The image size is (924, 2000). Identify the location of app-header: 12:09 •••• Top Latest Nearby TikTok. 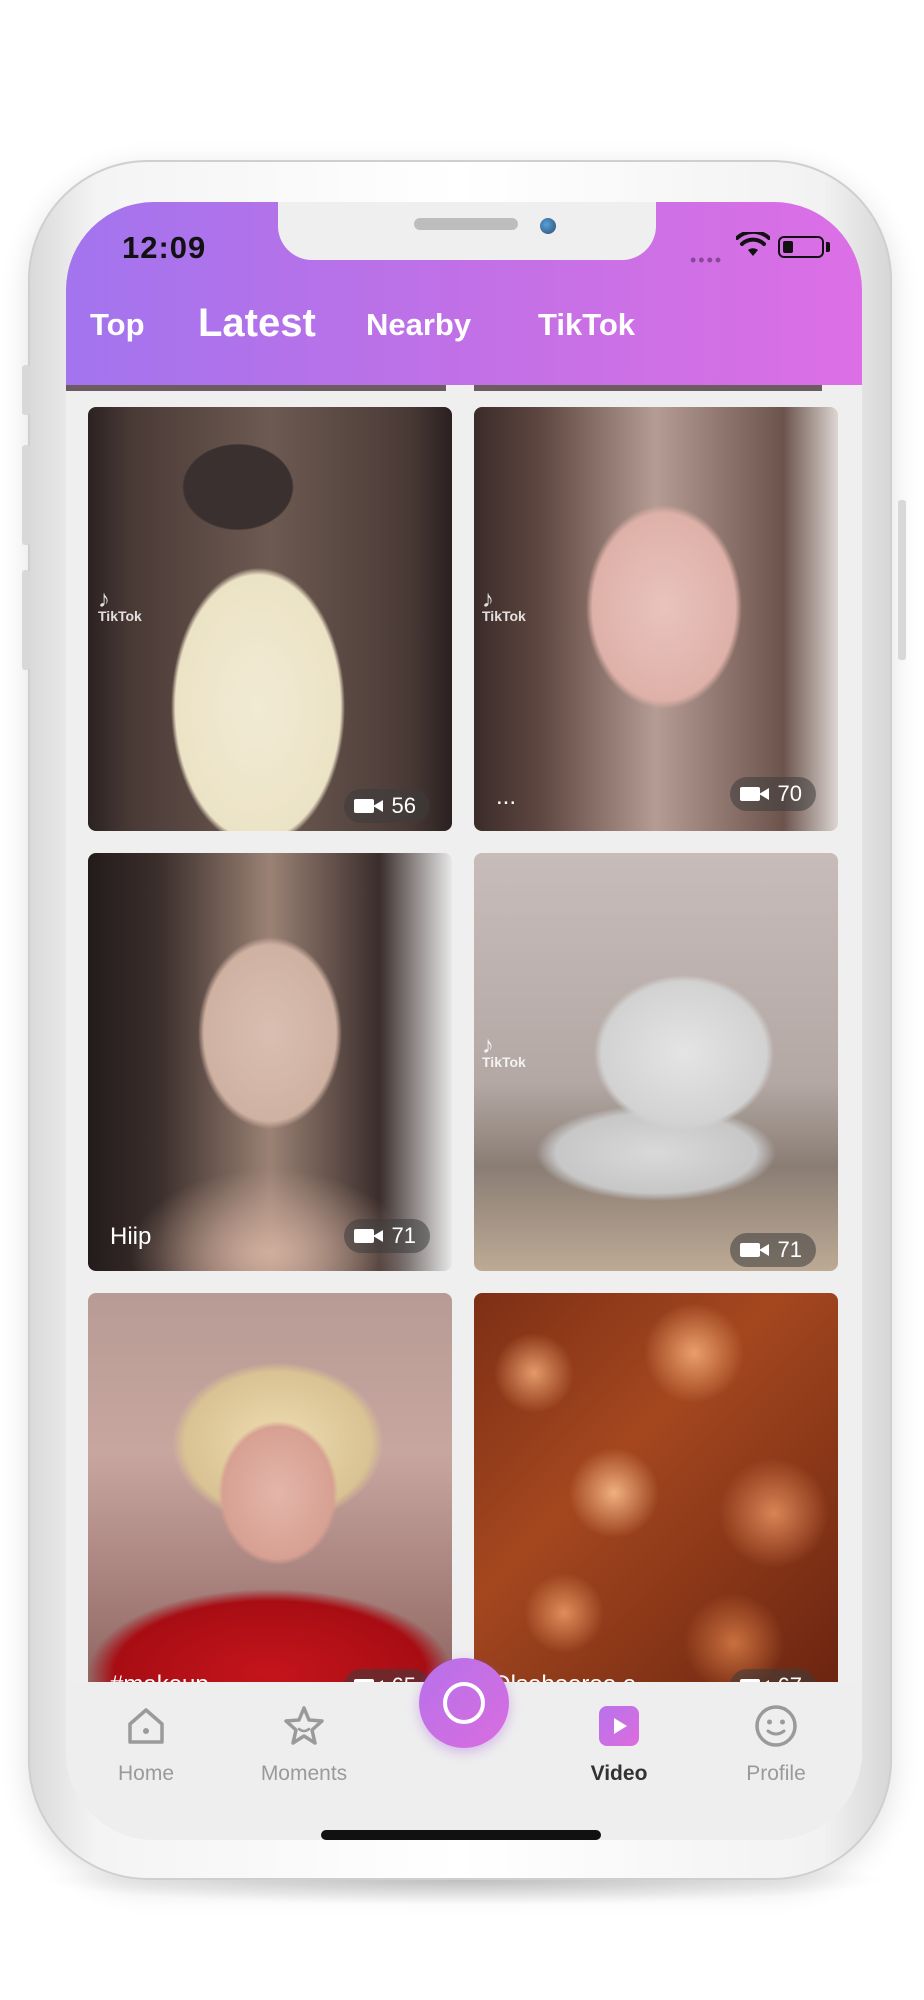
(464, 293).